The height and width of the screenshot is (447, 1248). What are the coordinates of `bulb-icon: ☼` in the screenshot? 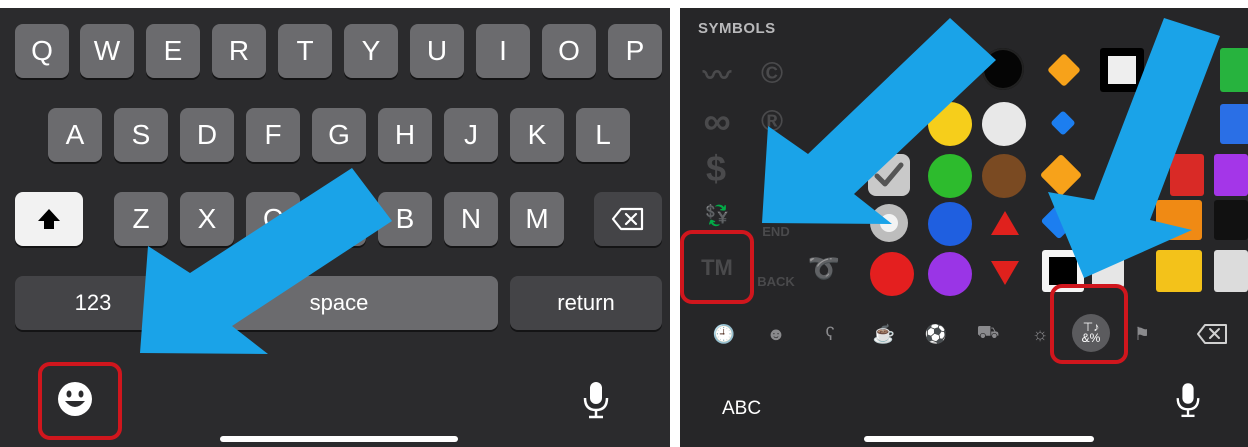 It's located at (1040, 333).